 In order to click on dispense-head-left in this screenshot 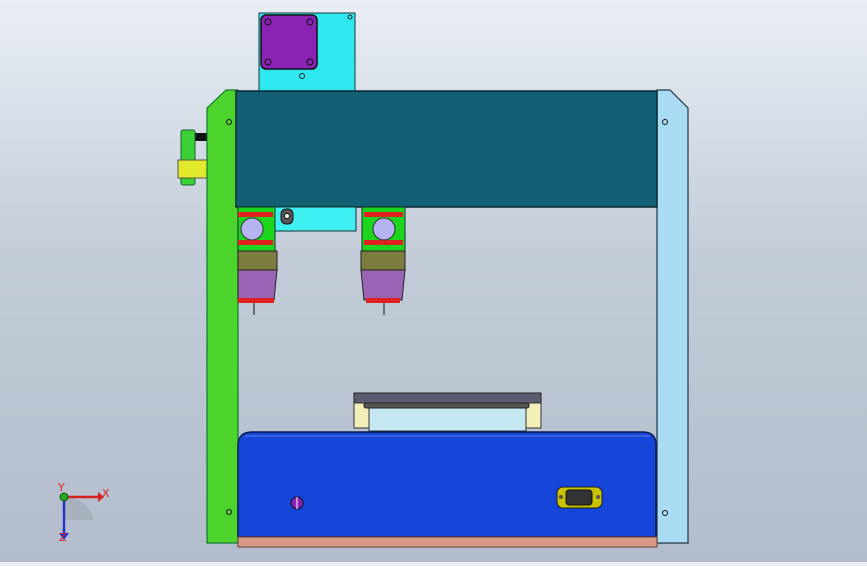, I will do `click(257, 260)`.